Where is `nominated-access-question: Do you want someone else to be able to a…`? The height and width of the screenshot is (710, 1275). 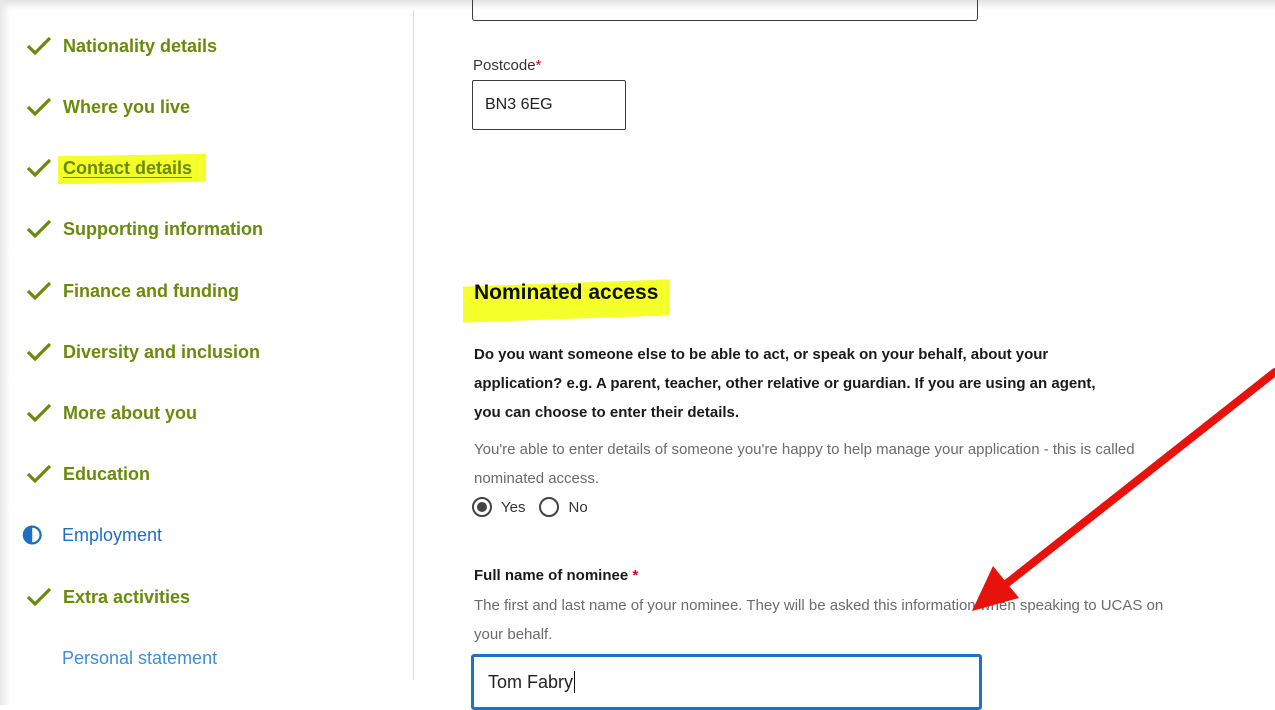 nominated-access-question: Do you want someone else to be able to a… is located at coordinates (785, 383).